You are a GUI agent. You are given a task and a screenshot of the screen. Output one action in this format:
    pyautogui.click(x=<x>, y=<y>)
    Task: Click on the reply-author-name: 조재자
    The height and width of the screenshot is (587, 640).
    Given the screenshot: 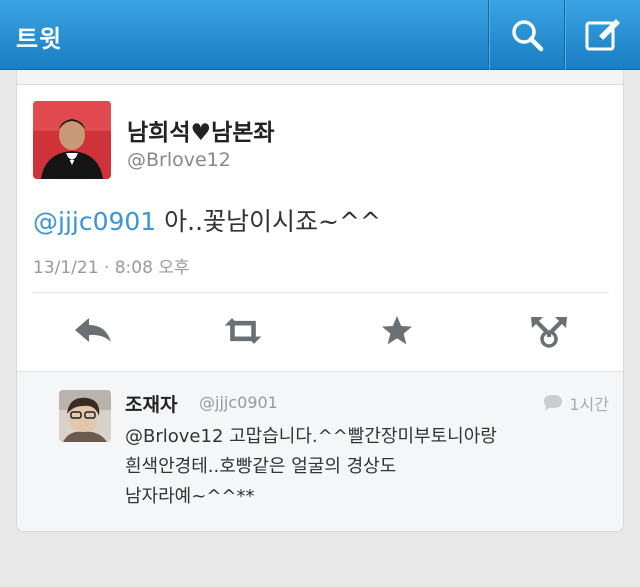 What is the action you would take?
    pyautogui.click(x=151, y=403)
    